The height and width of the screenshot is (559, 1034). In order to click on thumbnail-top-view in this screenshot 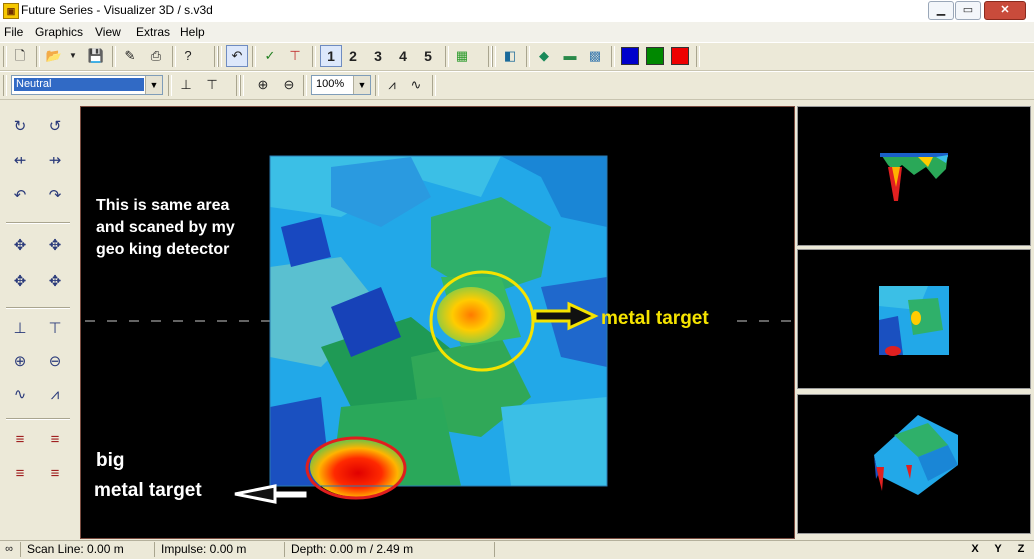, I will do `click(914, 319)`.